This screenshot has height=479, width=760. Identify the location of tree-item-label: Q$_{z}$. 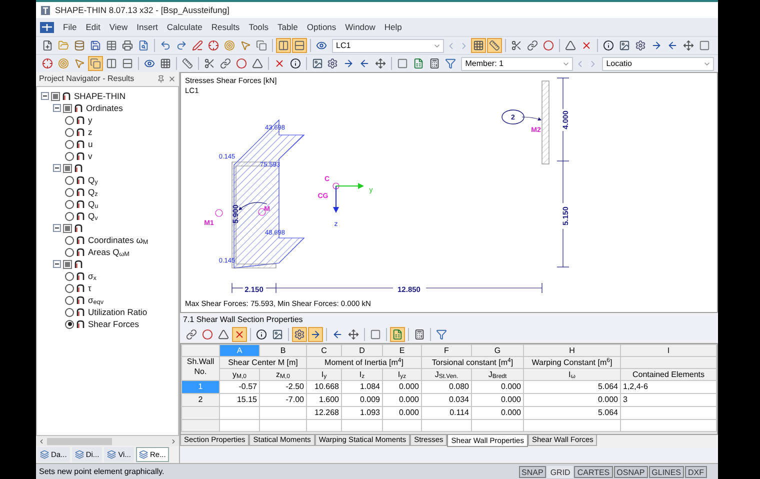
(93, 192).